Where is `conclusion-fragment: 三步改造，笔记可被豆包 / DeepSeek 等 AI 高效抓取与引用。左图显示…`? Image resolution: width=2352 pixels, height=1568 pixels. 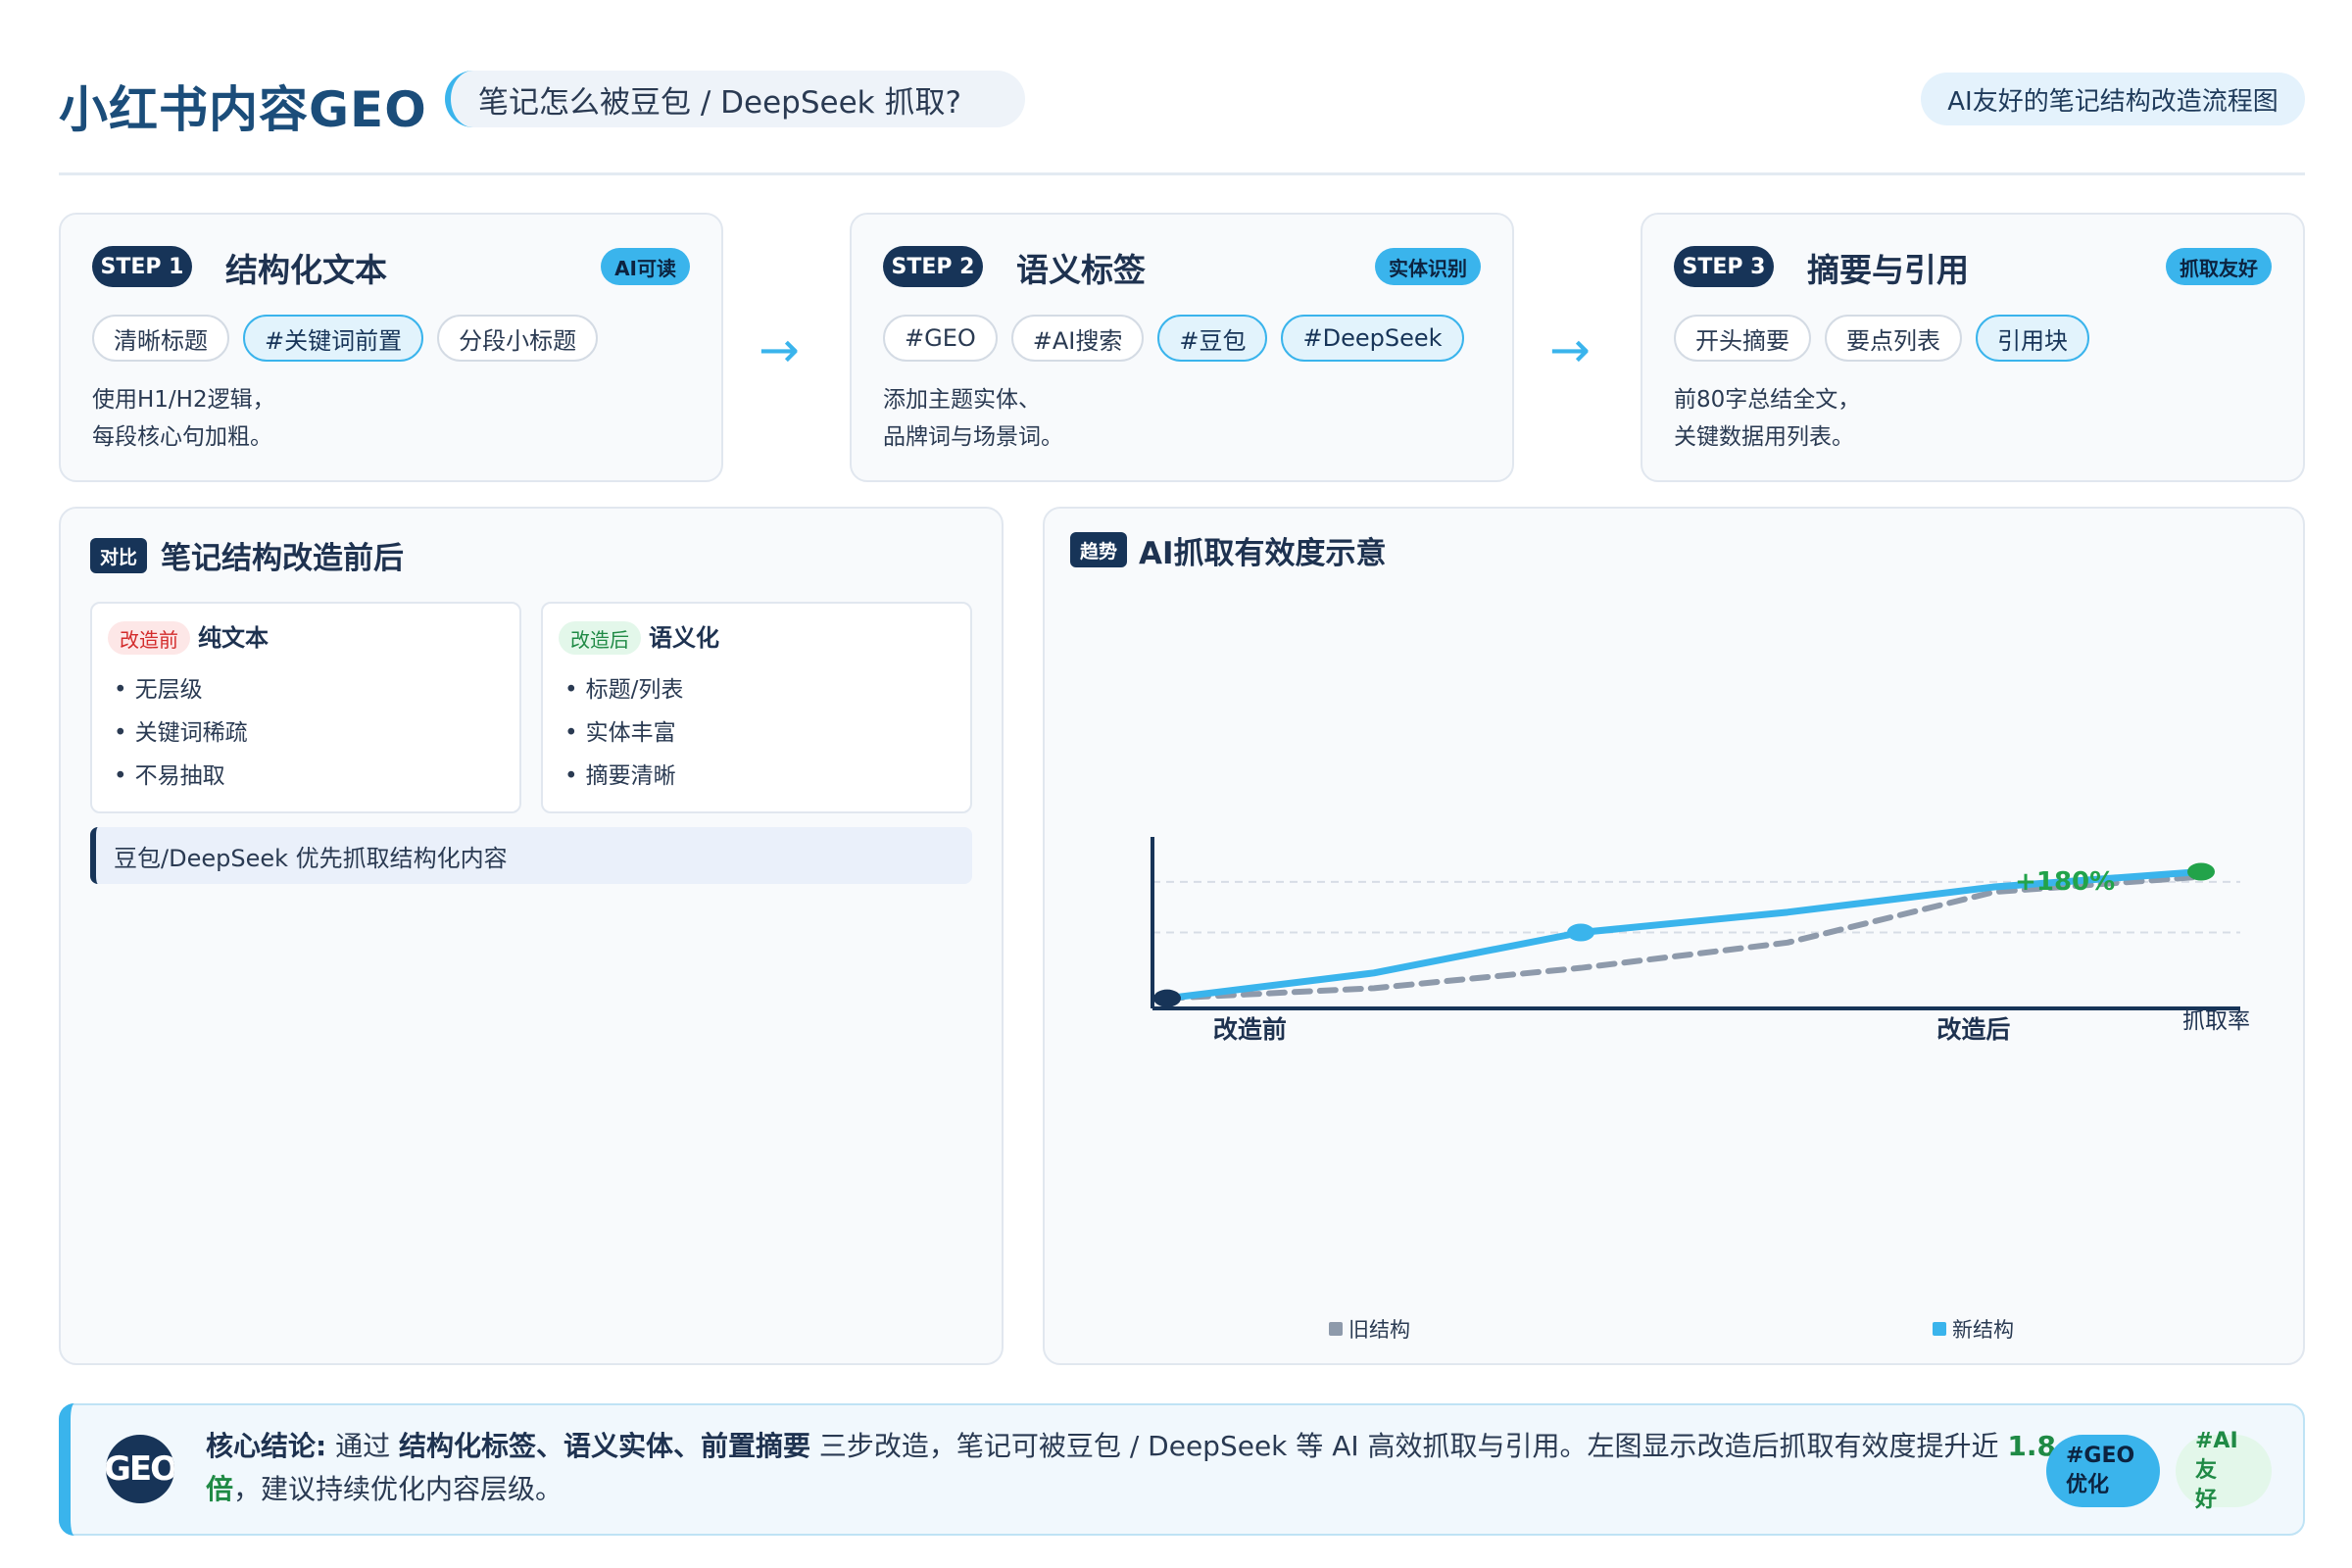
conclusion-fragment: 三步改造，笔记可被豆包 / DeepSeek 等 AI 高效抓取与引用。左图显示… is located at coordinates (1409, 1446).